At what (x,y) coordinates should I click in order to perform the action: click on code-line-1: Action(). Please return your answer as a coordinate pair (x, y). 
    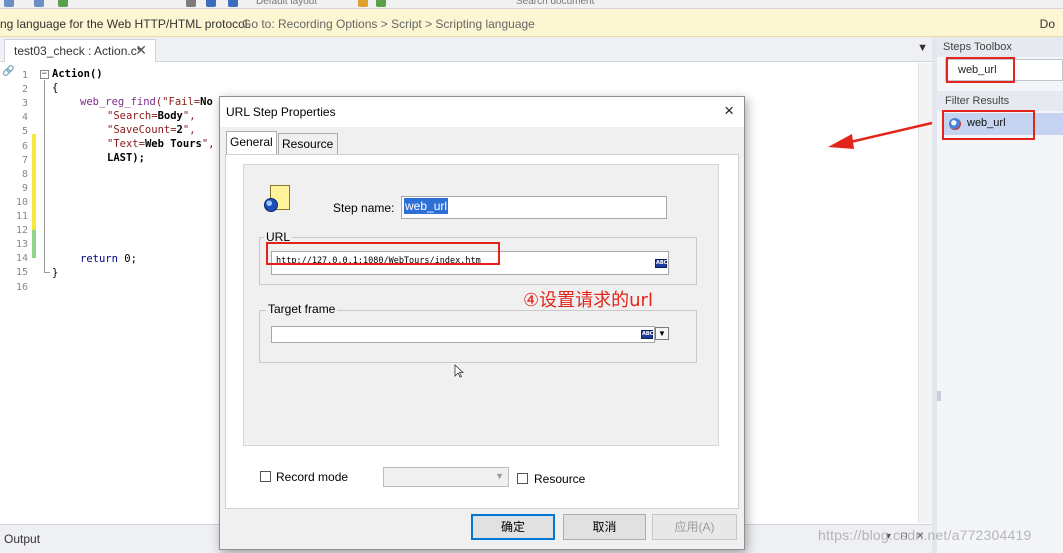
    Looking at the image, I should click on (77, 74).